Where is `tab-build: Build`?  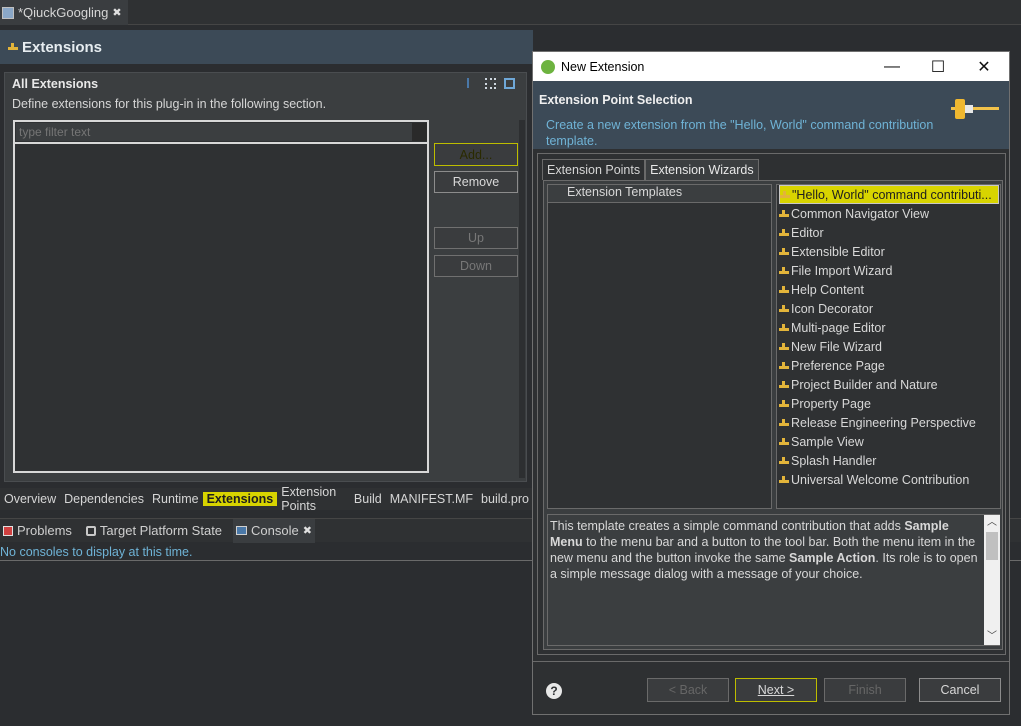
tab-build: Build is located at coordinates (368, 499).